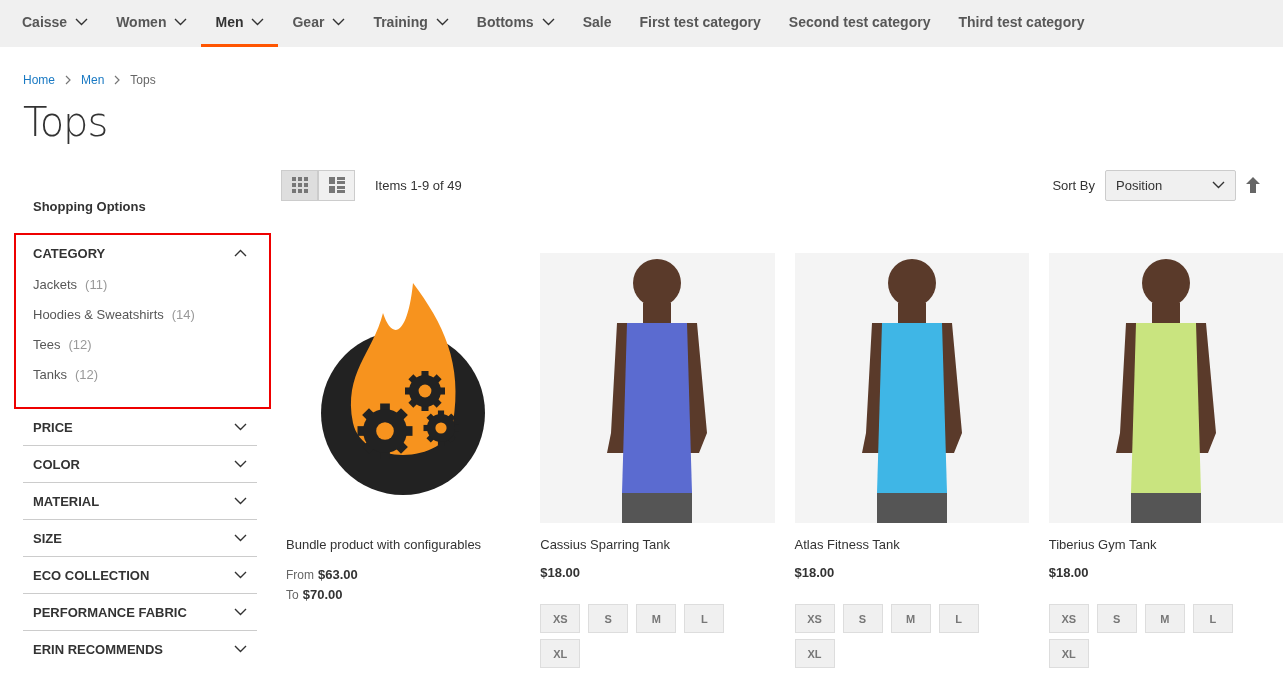 The width and height of the screenshot is (1283, 693). Describe the element at coordinates (419, 185) in the screenshot. I see `item-count: Items 1-9 of 49` at that location.